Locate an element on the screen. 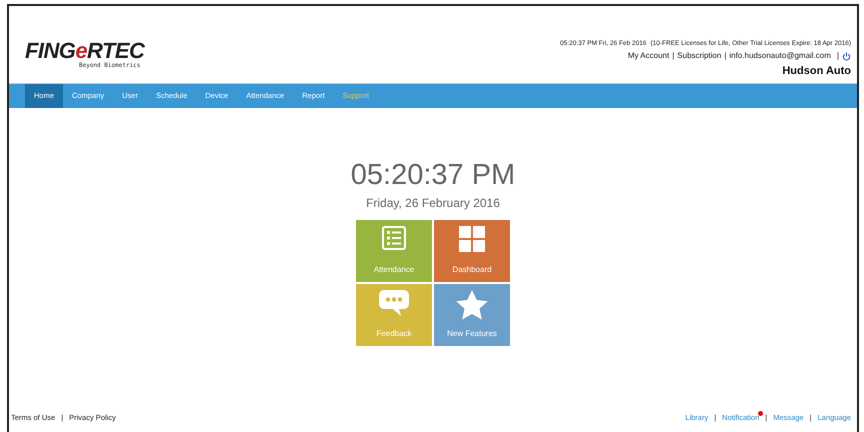 This screenshot has height=432, width=864. star-icon is located at coordinates (472, 305).